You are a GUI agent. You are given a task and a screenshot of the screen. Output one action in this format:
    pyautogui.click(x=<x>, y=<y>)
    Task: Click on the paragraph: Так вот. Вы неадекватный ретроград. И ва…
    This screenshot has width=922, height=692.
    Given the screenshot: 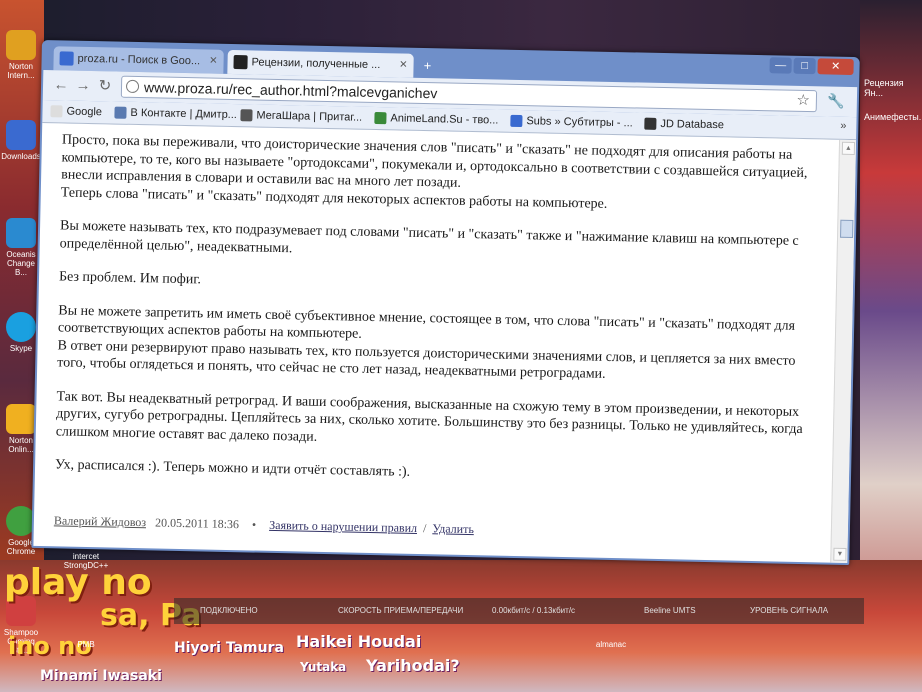 What is the action you would take?
    pyautogui.click(x=429, y=416)
    